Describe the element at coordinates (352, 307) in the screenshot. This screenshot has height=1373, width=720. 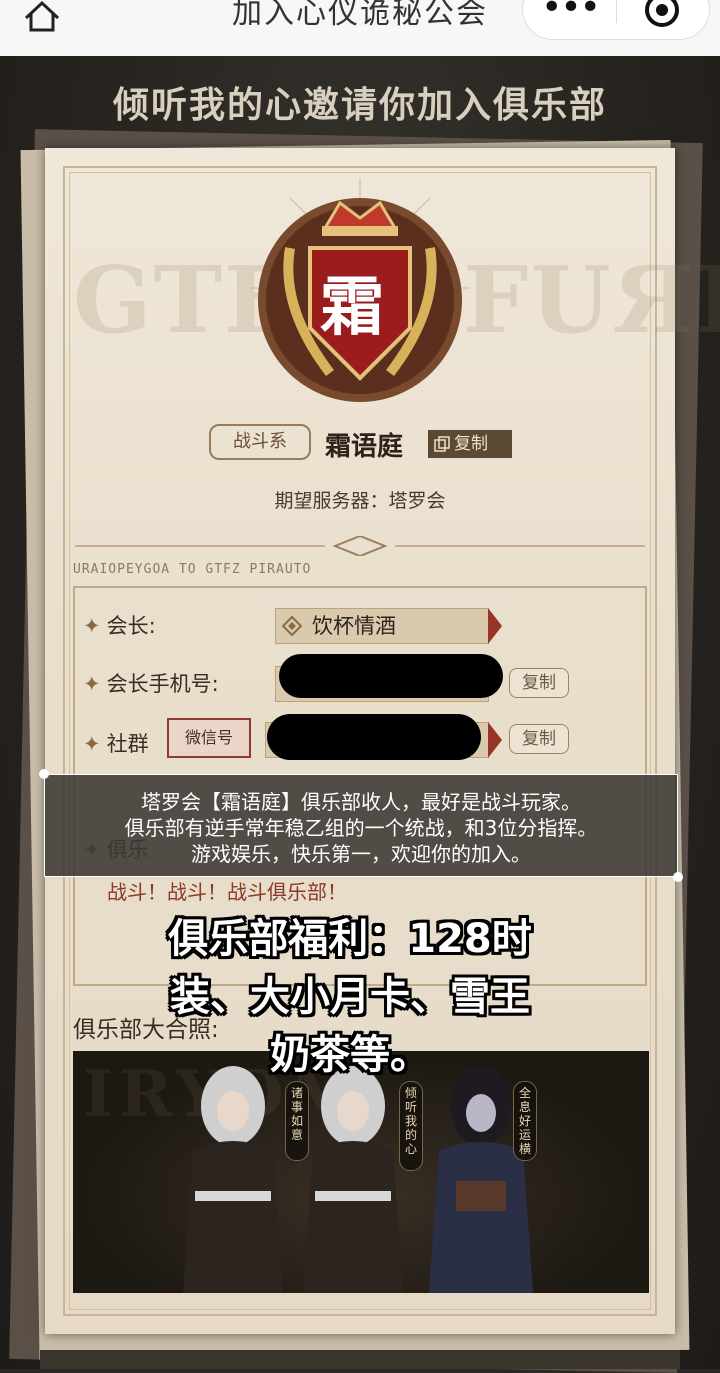
I see `emblem-character: 霜` at that location.